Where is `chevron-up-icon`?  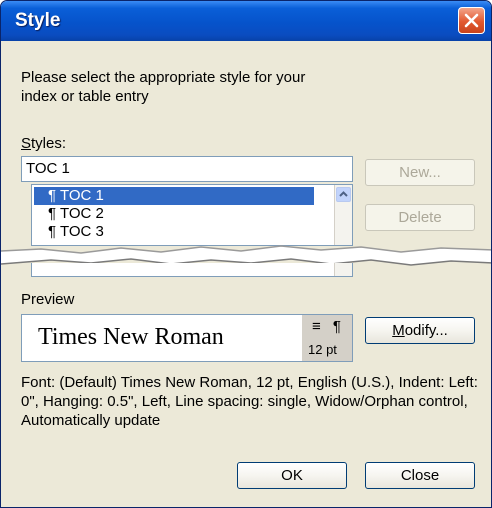 chevron-up-icon is located at coordinates (343, 194).